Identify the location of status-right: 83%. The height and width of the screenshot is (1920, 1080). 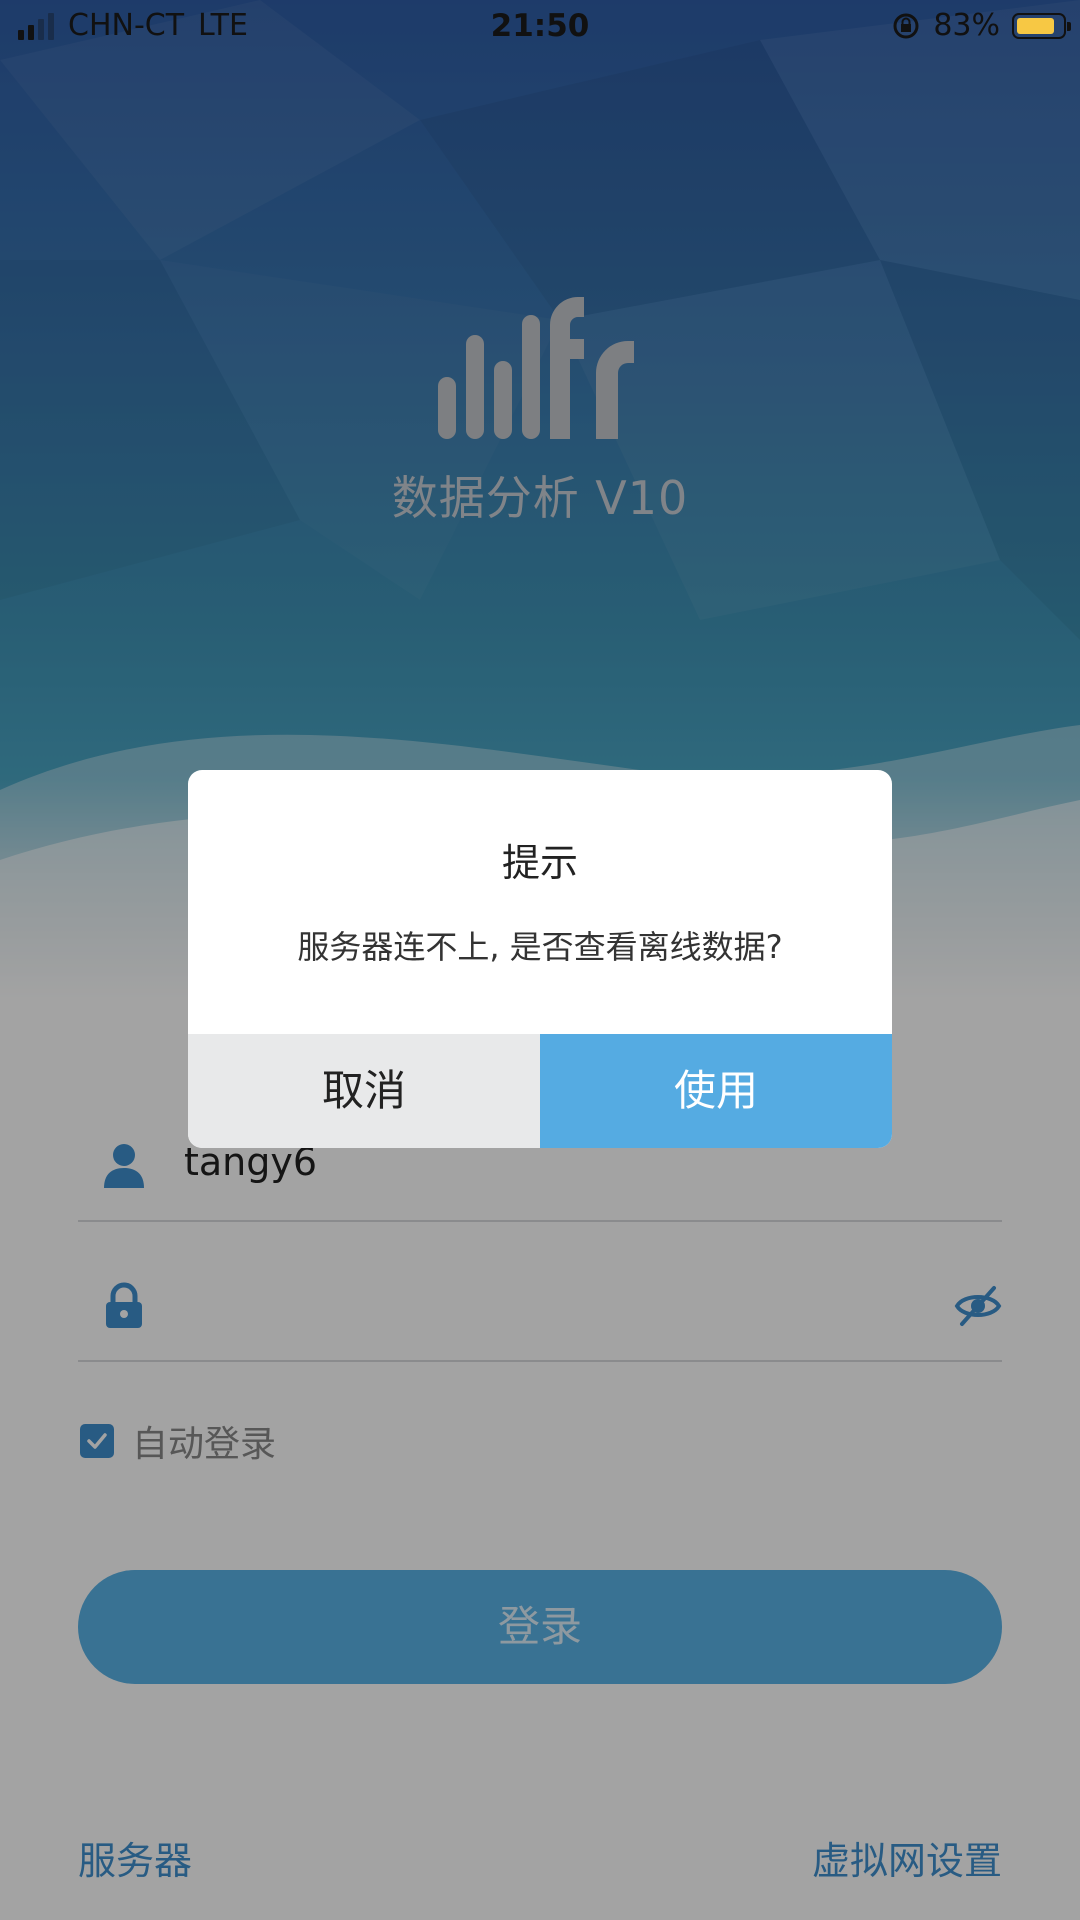
(981, 25).